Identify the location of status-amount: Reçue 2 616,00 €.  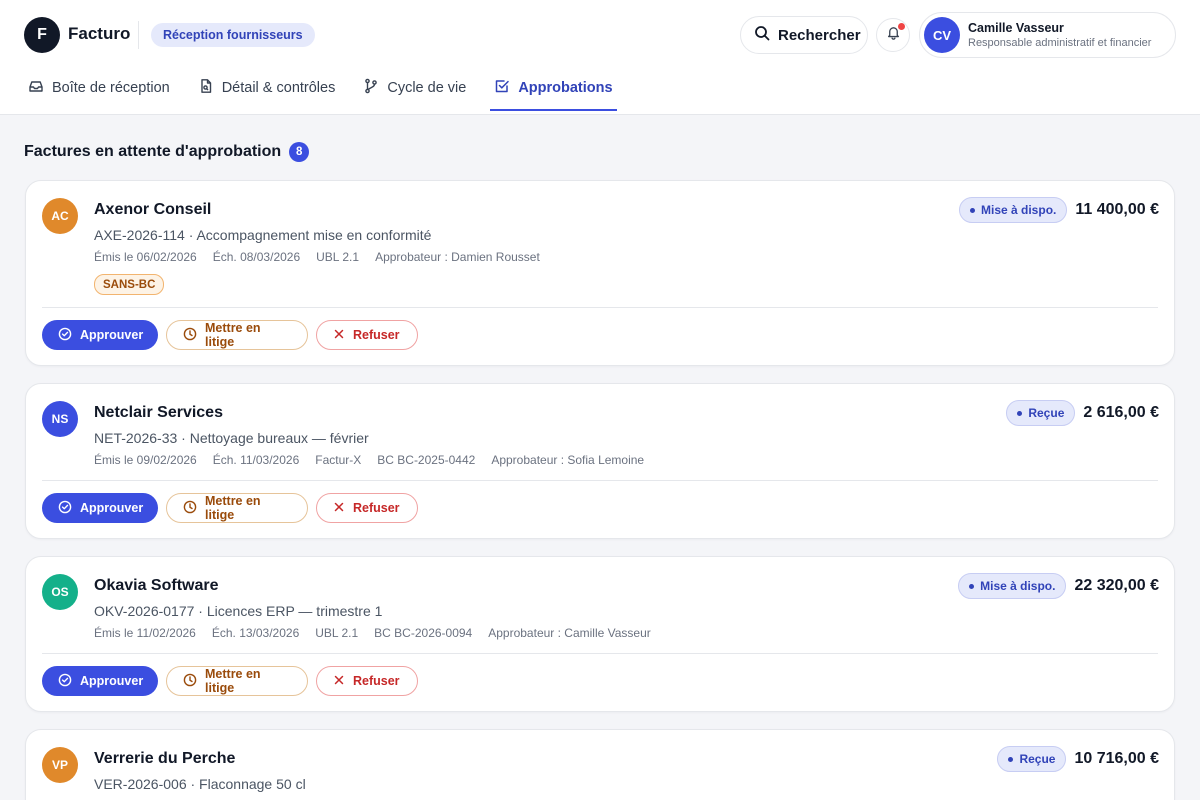
(1082, 413).